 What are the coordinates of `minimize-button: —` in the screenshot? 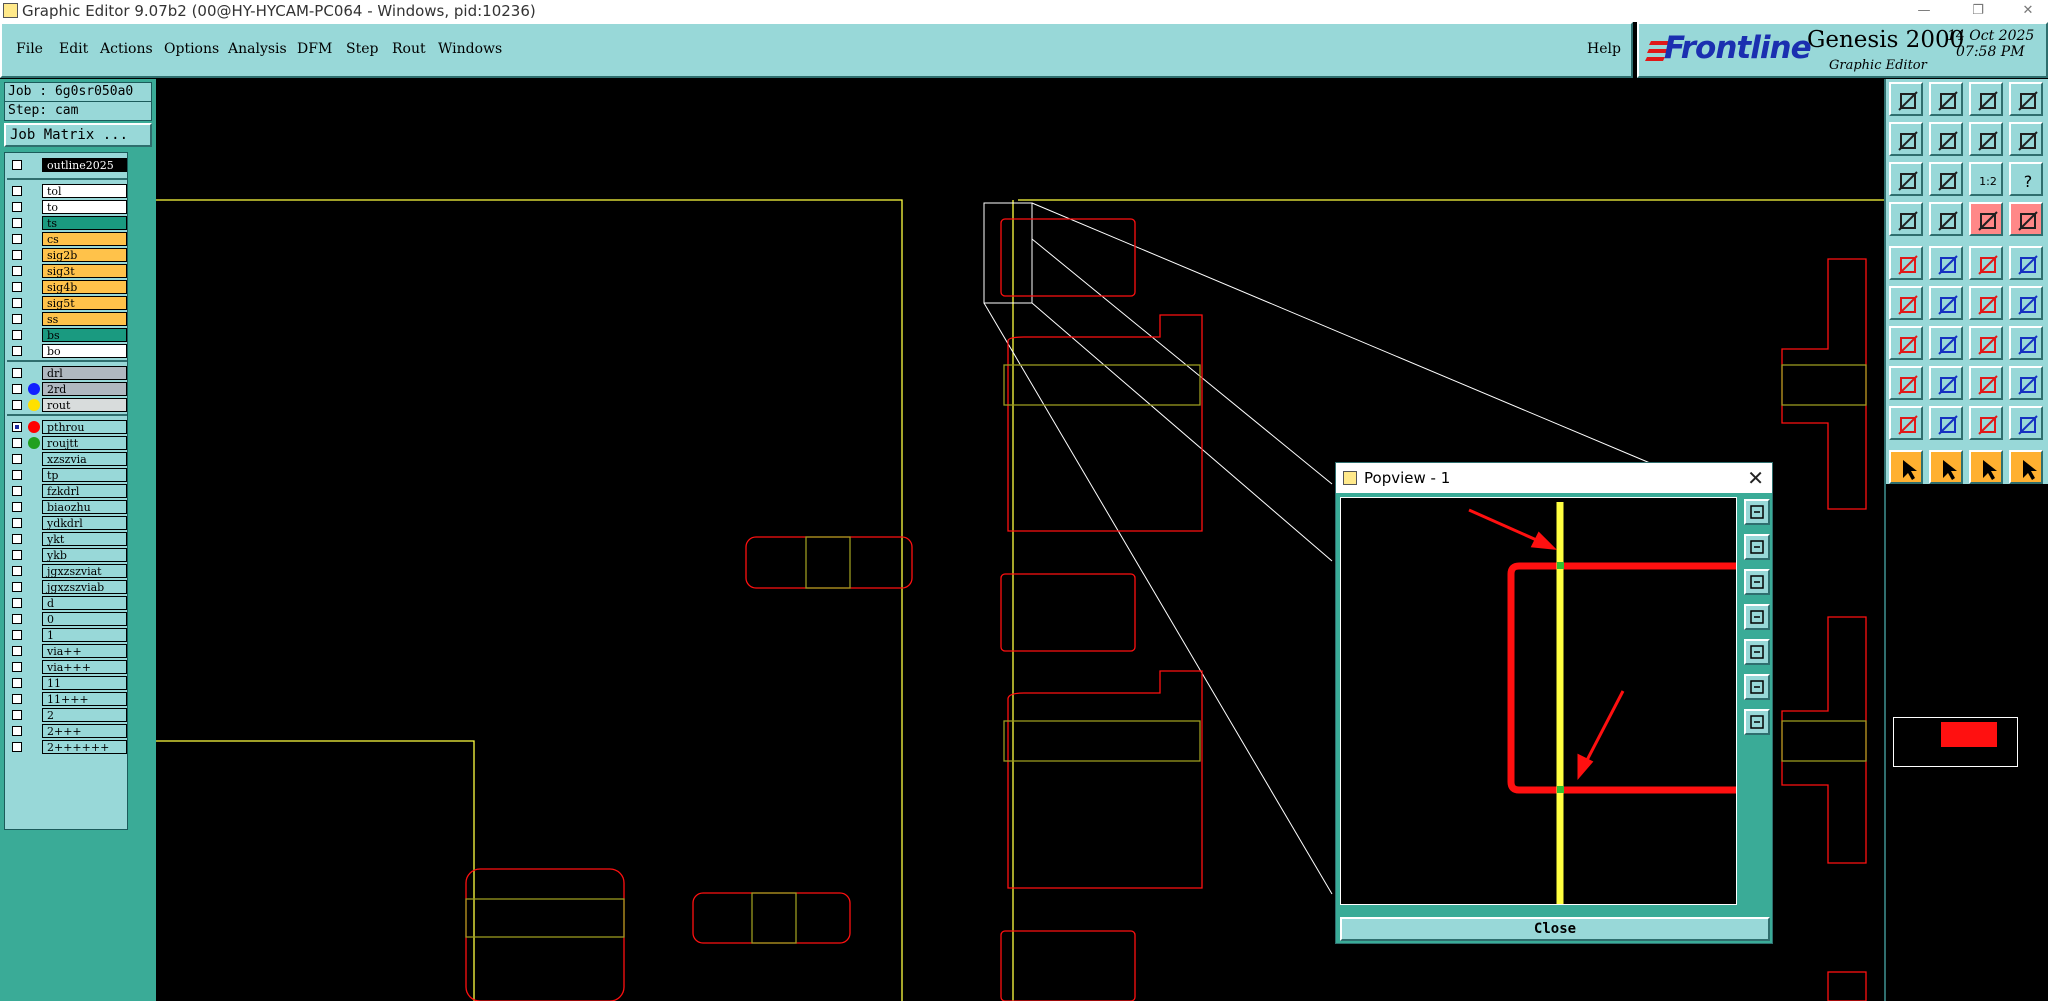 It's located at (1924, 11).